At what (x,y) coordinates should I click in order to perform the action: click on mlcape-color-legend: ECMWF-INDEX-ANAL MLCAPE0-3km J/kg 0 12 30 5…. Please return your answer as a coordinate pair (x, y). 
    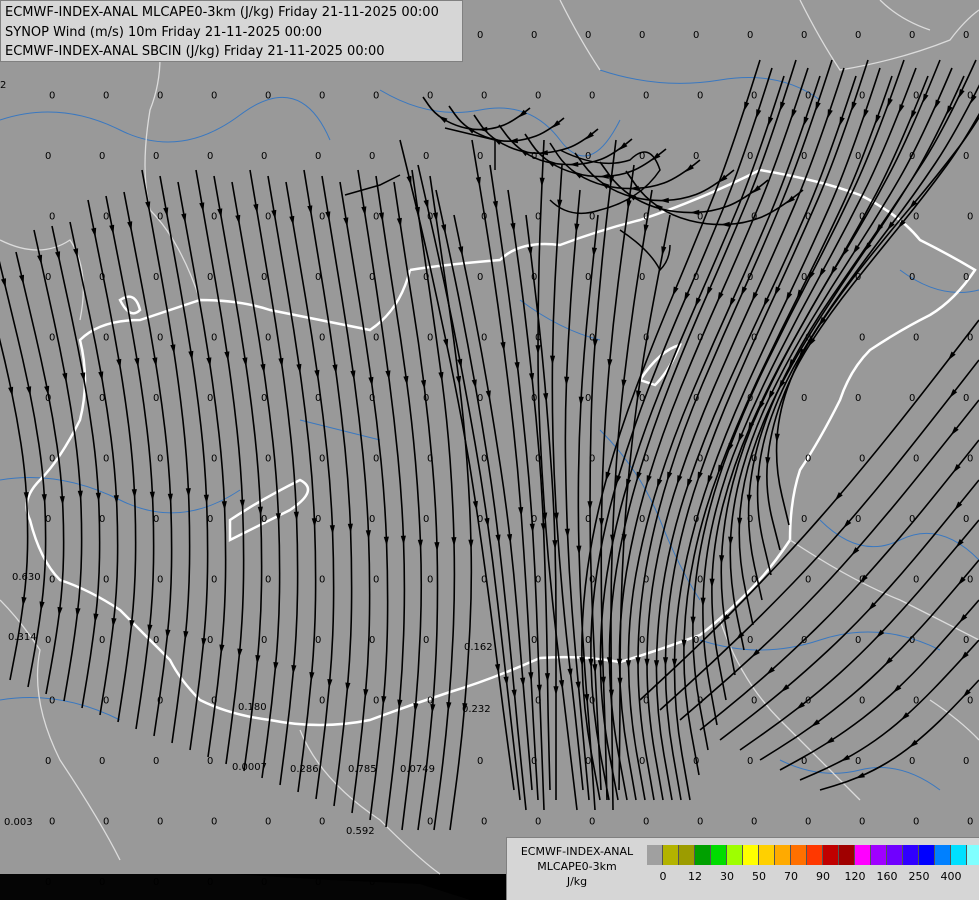
    Looking at the image, I should click on (742, 868).